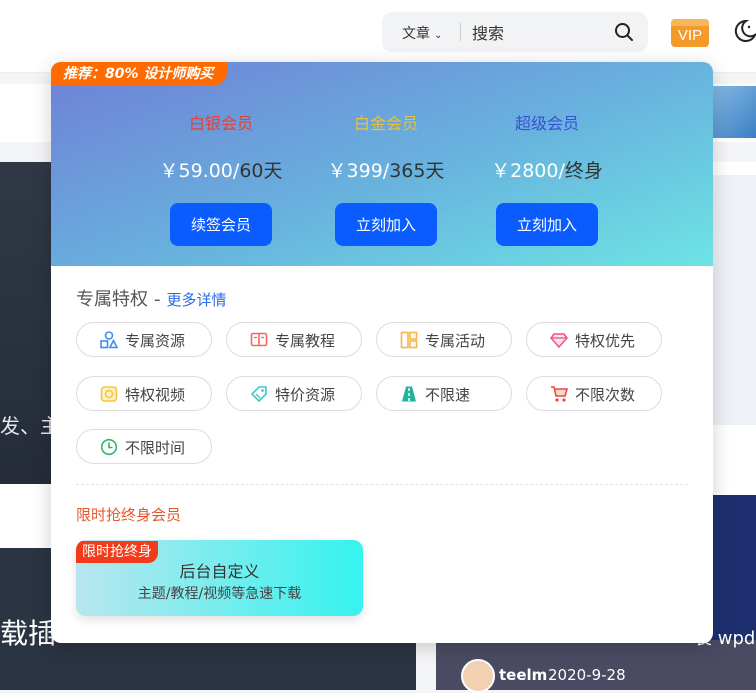  Describe the element at coordinates (28, 633) in the screenshot. I see `background-post-title: 载插` at that location.